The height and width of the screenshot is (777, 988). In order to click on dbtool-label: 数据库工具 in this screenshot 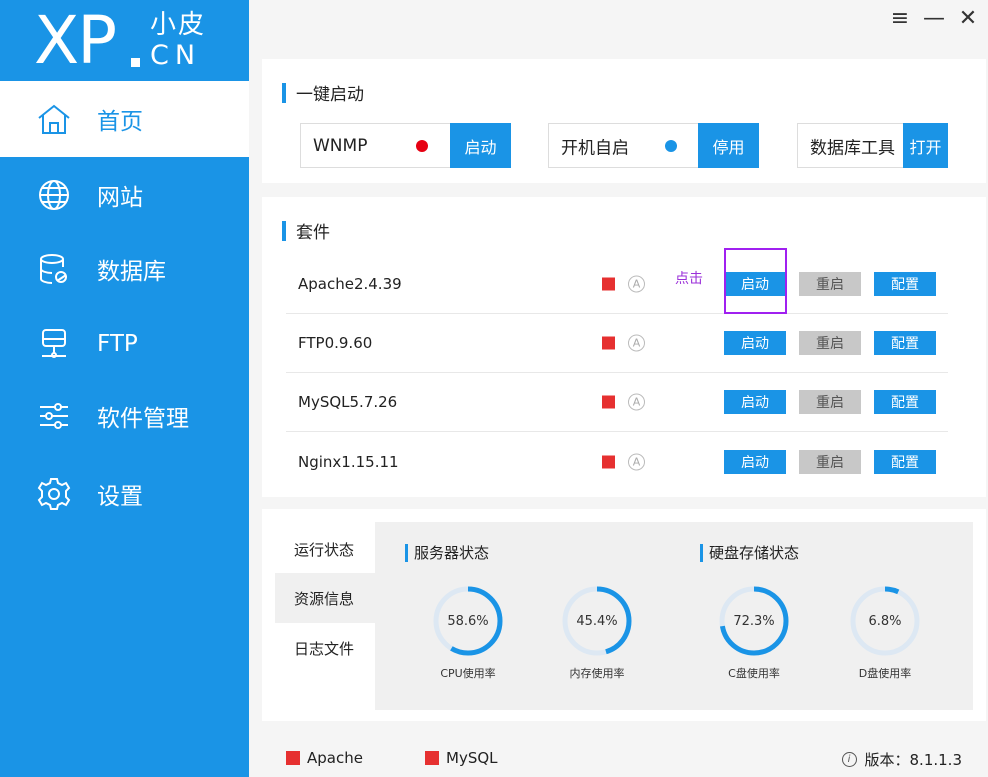, I will do `click(852, 148)`.